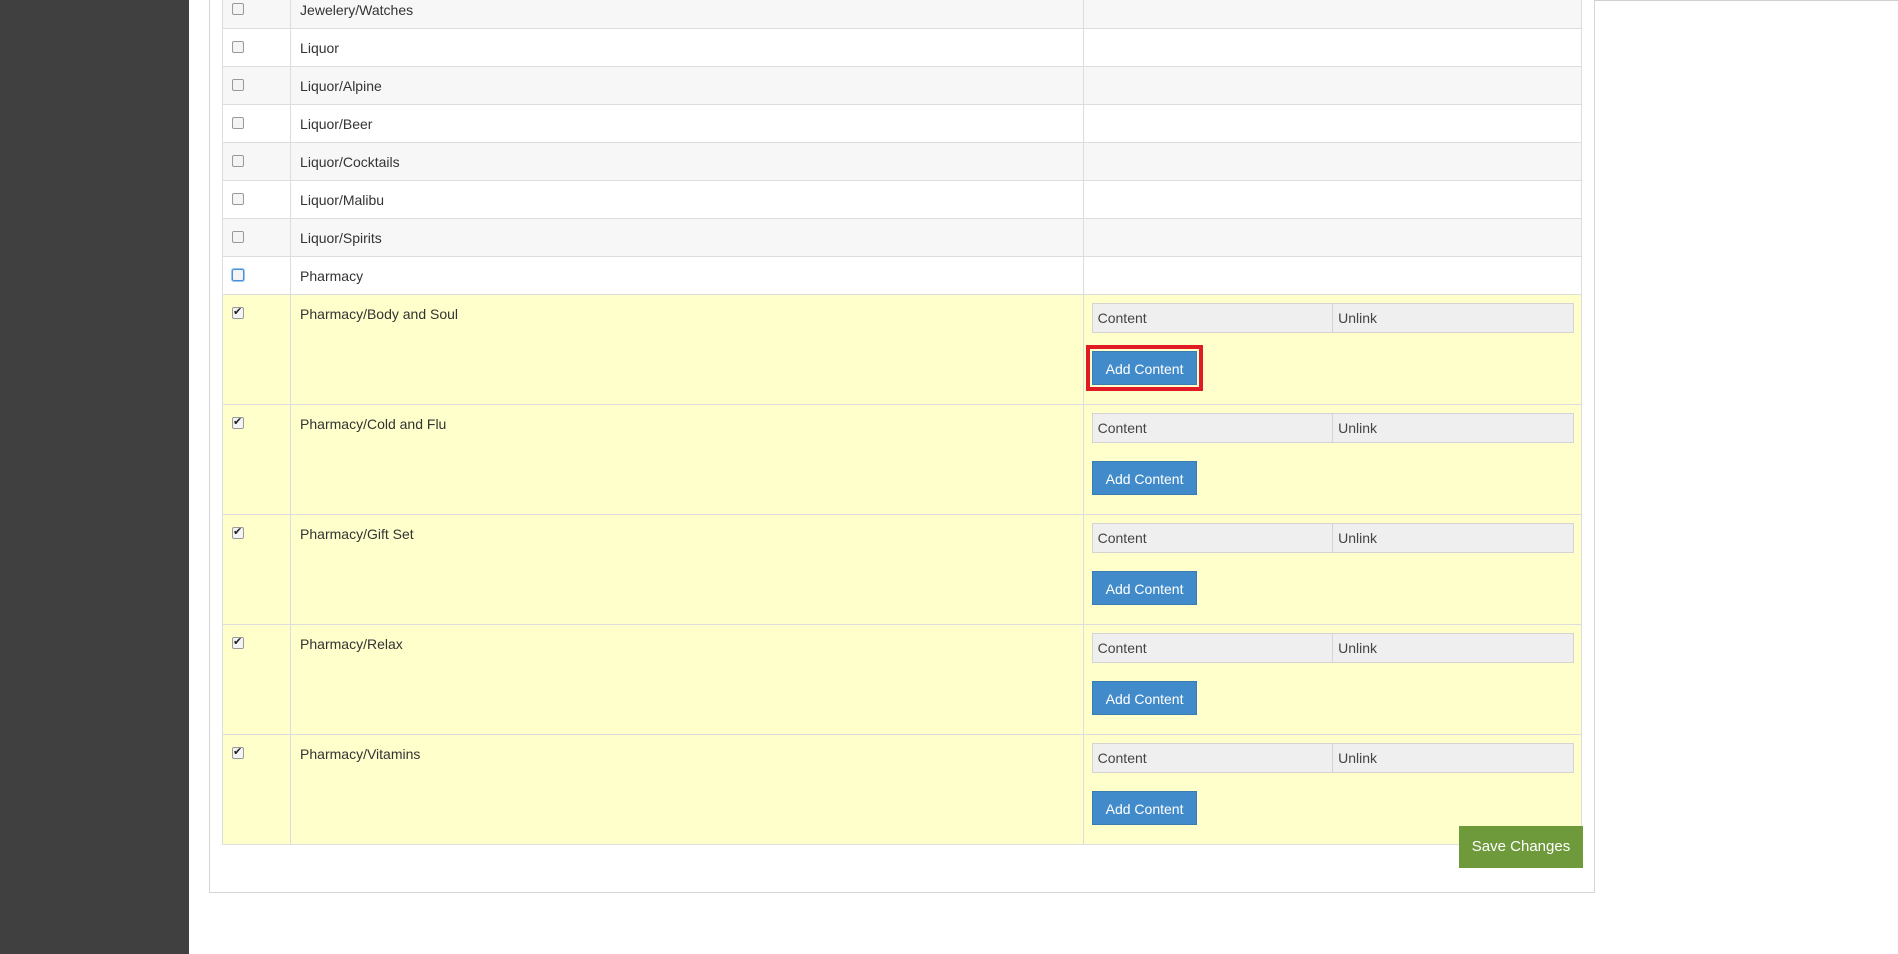 This screenshot has height=954, width=1898. What do you see at coordinates (341, 86) in the screenshot?
I see `category-name: Liquor/Alpine` at bounding box center [341, 86].